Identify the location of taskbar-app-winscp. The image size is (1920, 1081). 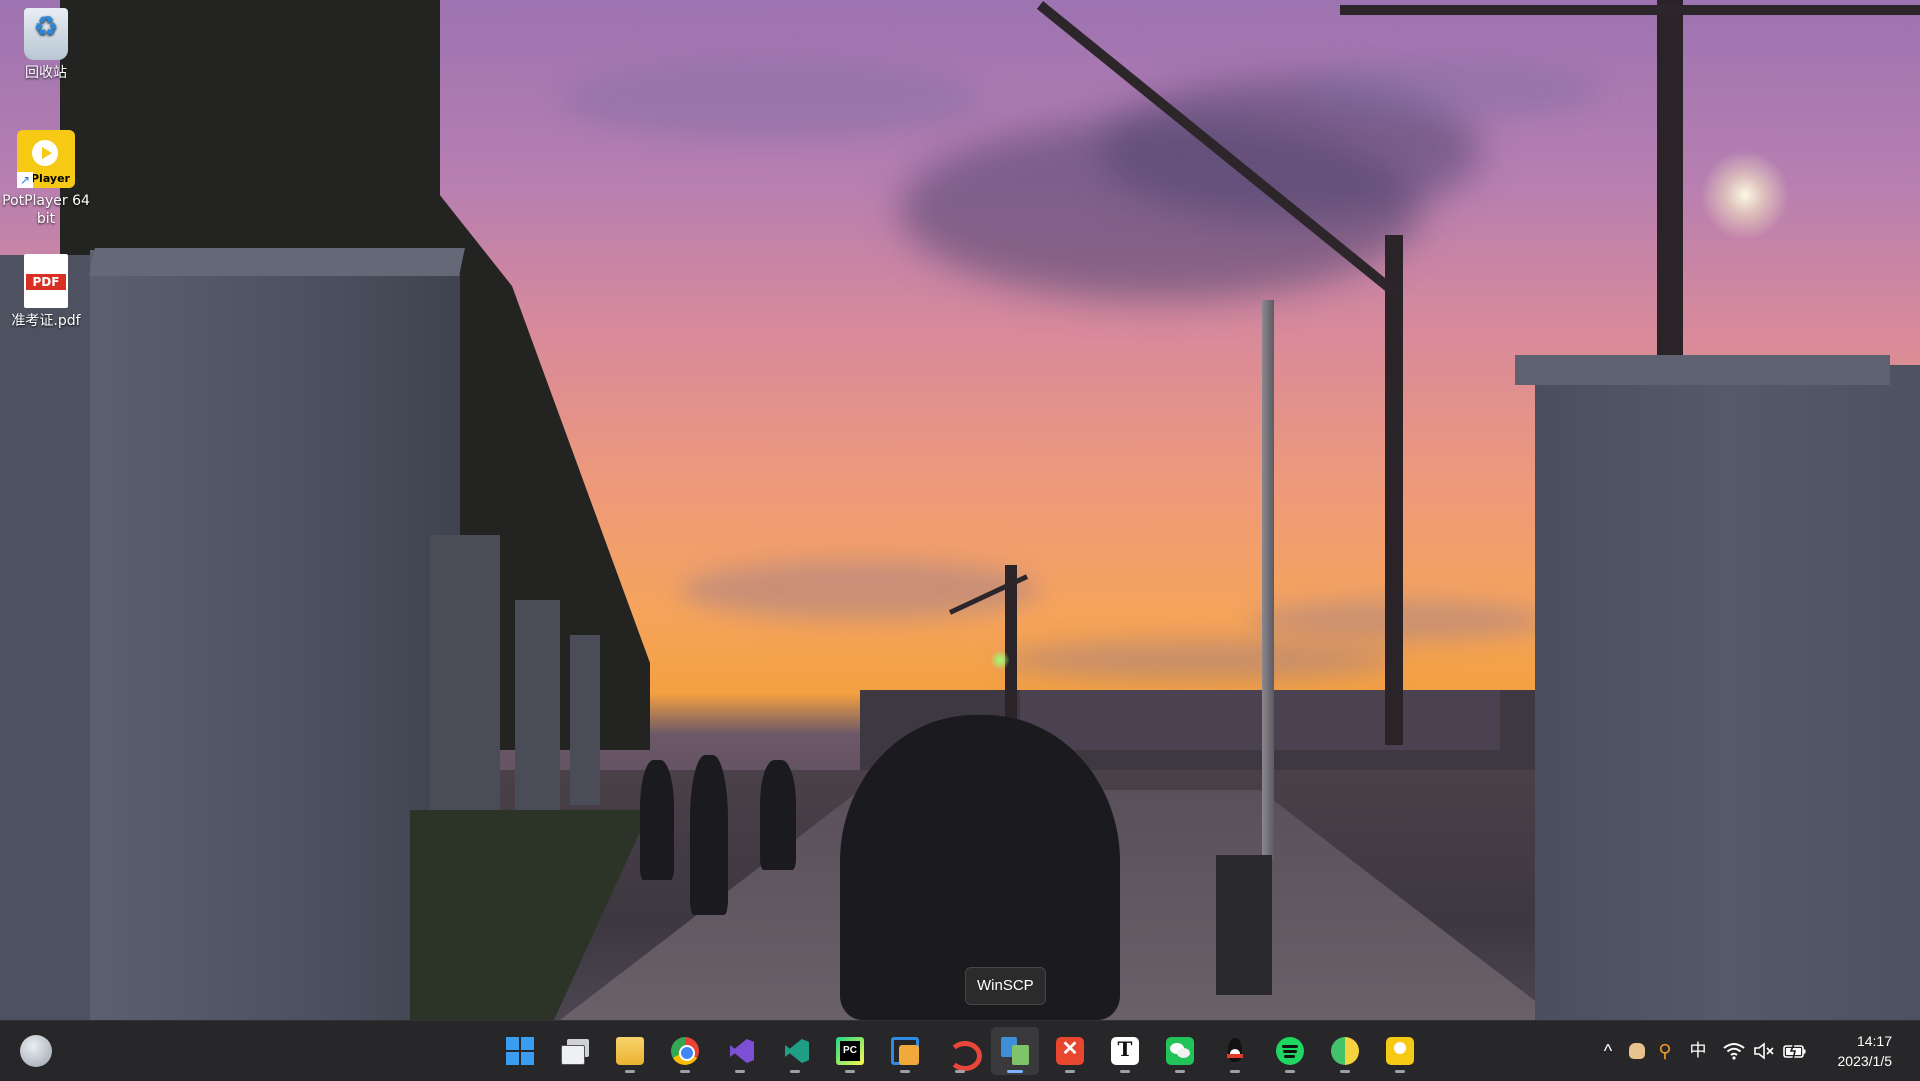
(1015, 1051).